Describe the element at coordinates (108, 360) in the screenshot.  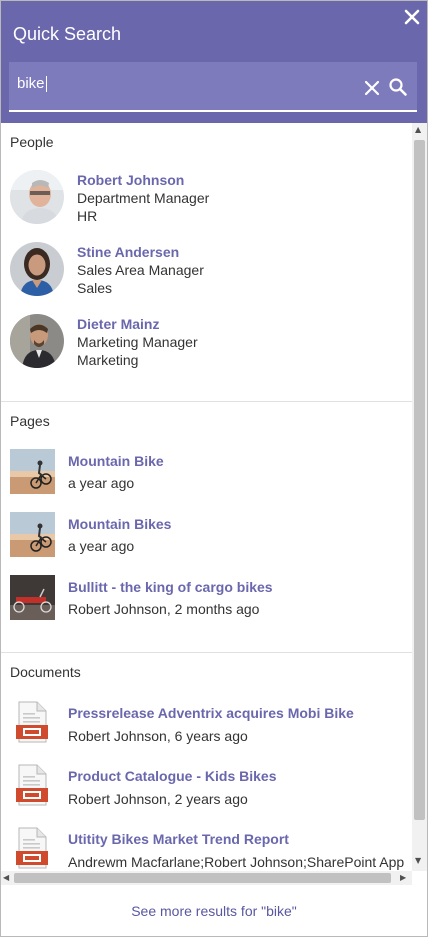
I see `person-department: Marketing` at that location.